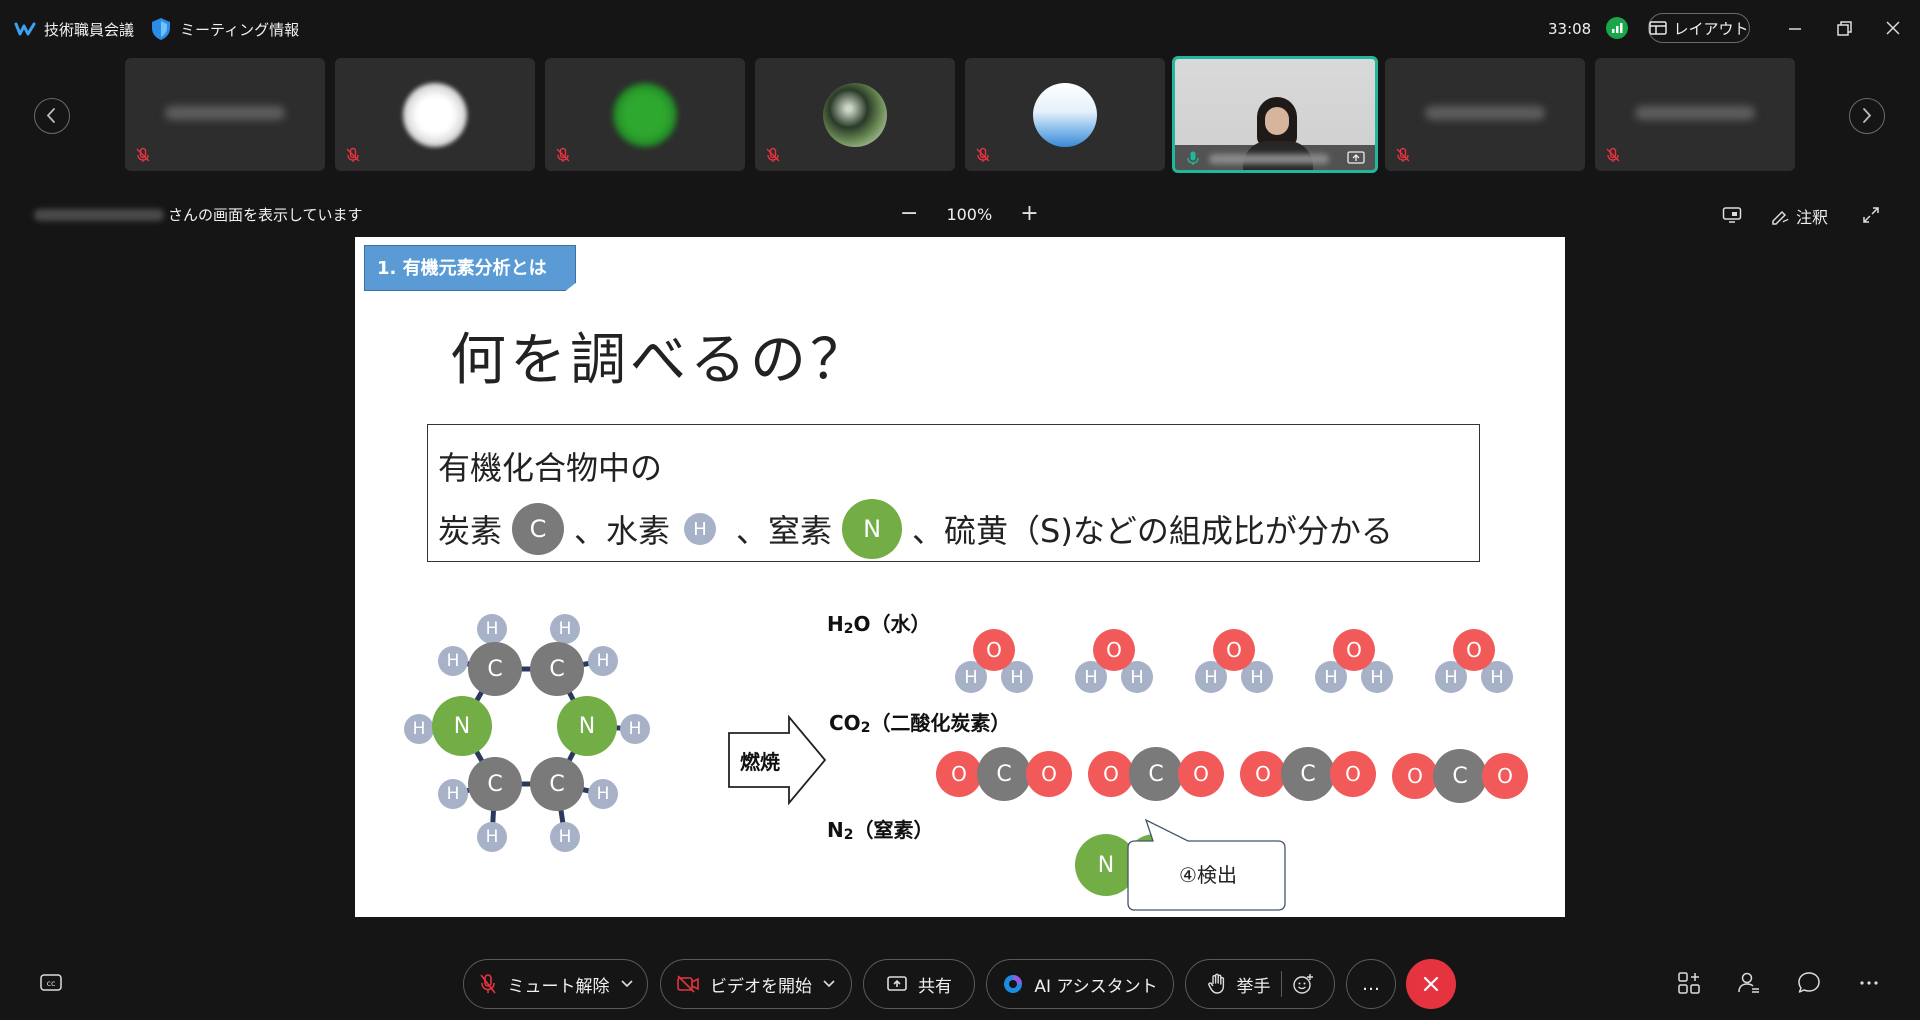 This screenshot has height=1020, width=1920. Describe the element at coordinates (909, 214) in the screenshot. I see `zoom-out-button: −` at that location.